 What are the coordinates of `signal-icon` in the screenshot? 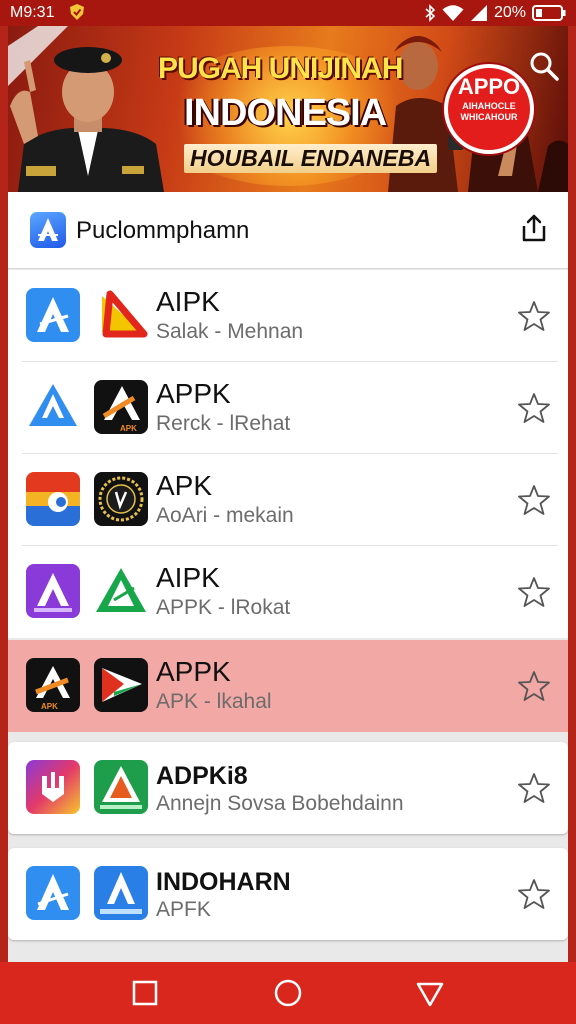 It's located at (478, 13).